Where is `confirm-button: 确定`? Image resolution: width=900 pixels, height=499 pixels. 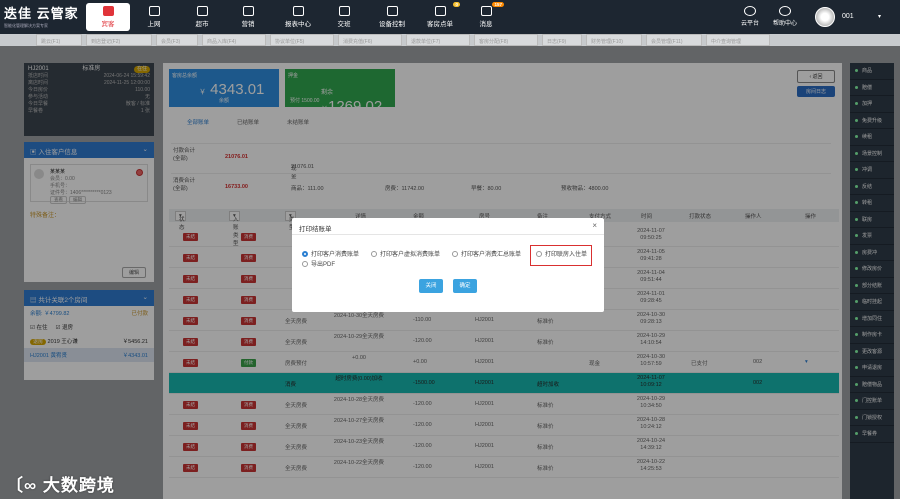 confirm-button: 确定 is located at coordinates (465, 286).